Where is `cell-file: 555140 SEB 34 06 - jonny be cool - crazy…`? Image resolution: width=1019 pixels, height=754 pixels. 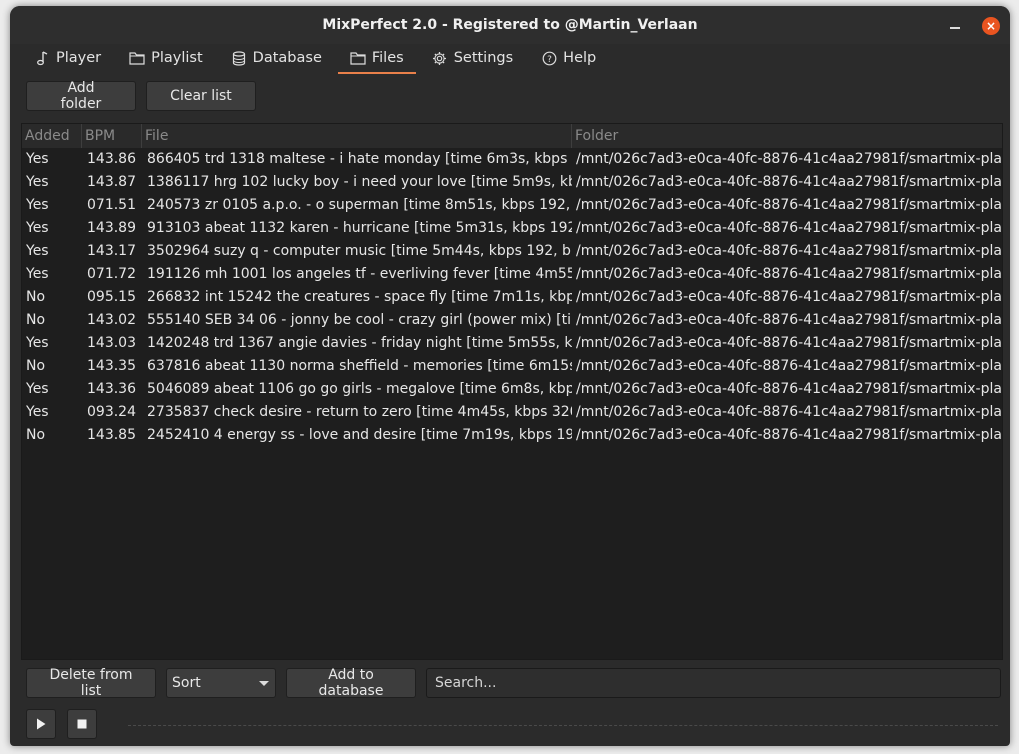
cell-file: 555140 SEB 34 06 - jonny be cool - crazy… is located at coordinates (359, 320).